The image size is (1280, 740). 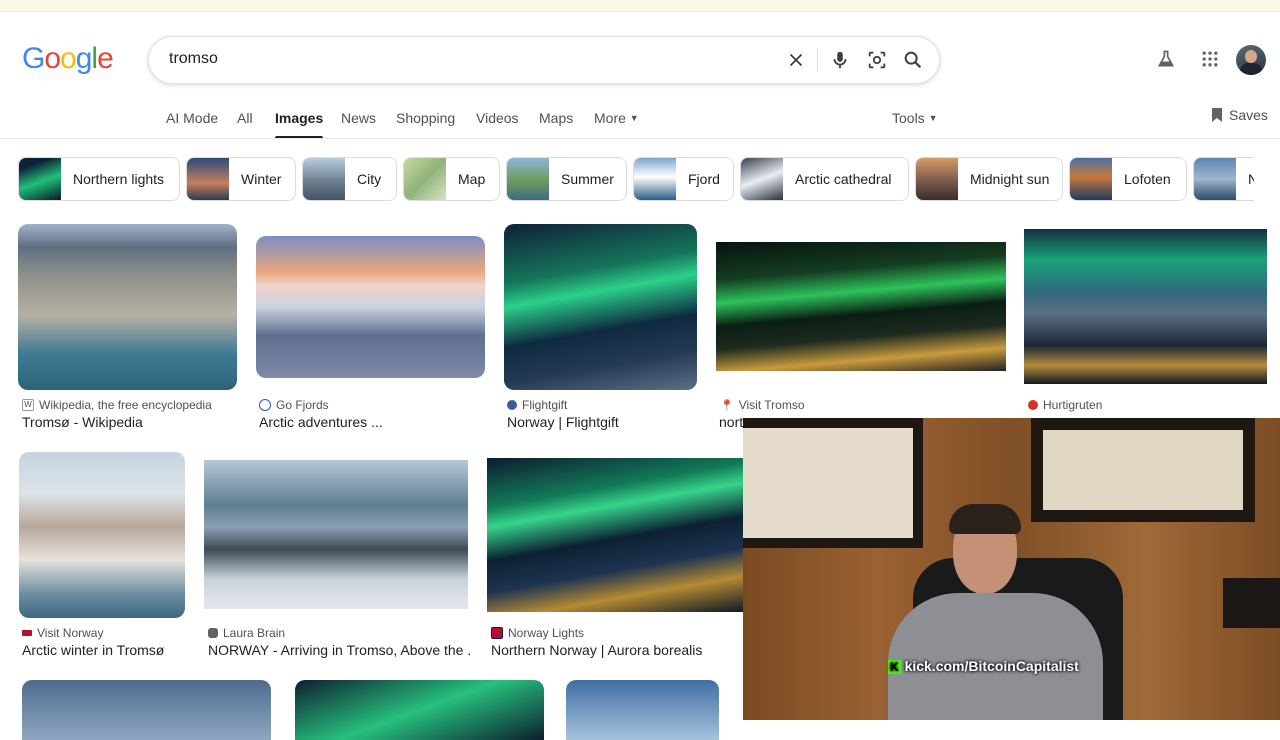 What do you see at coordinates (683, 179) in the screenshot?
I see `chip-fjord: Fjord` at bounding box center [683, 179].